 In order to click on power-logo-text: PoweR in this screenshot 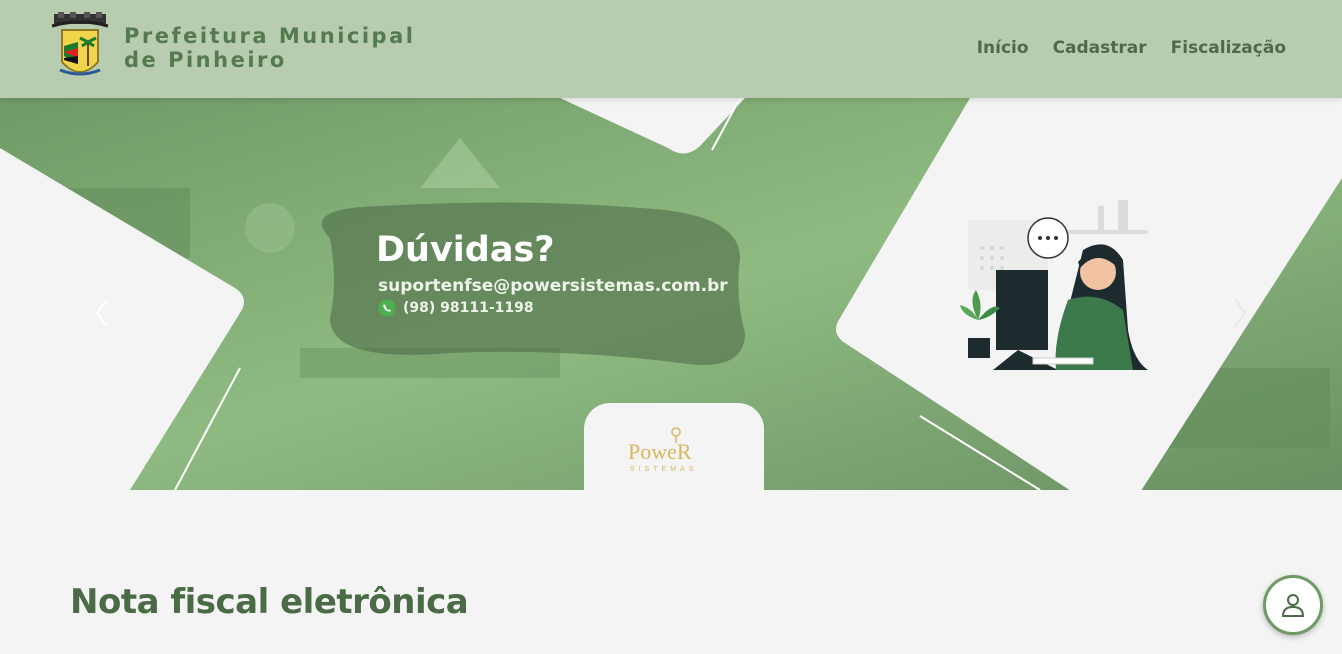, I will do `click(660, 451)`.